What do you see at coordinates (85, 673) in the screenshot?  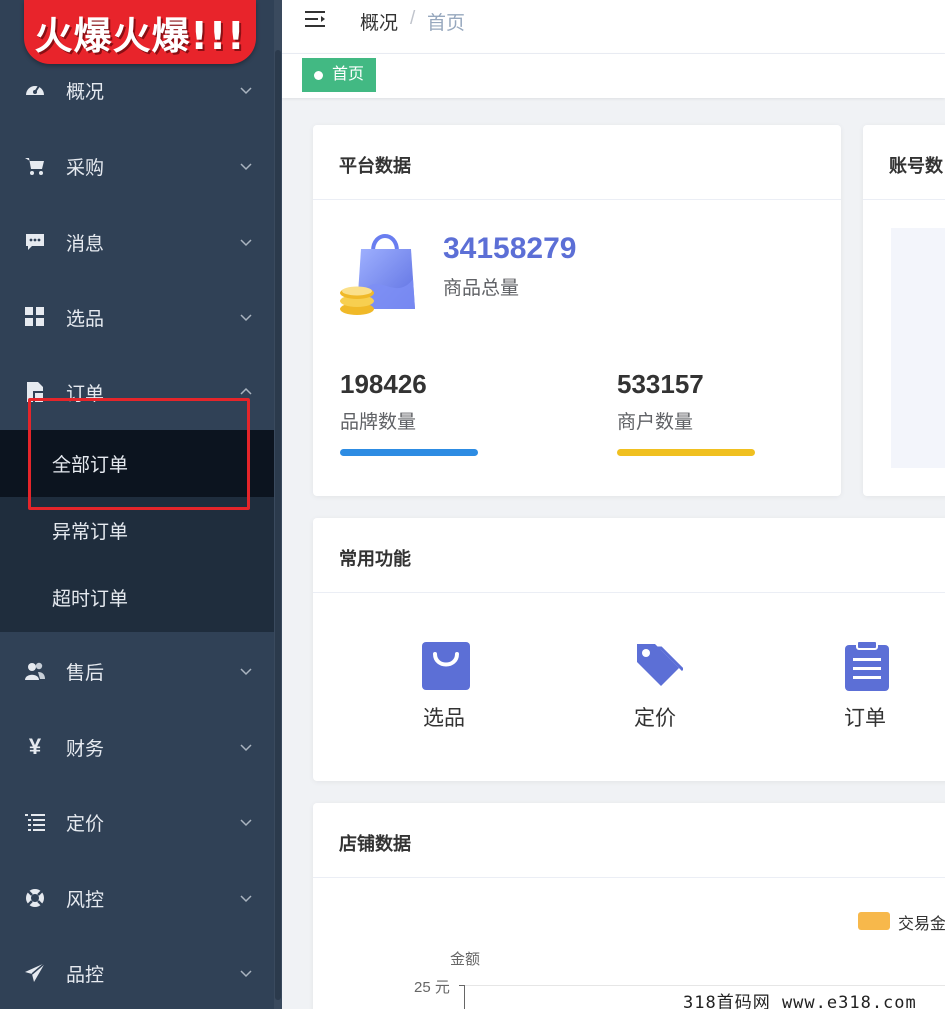 I see `sidebar-item-label: 售后` at bounding box center [85, 673].